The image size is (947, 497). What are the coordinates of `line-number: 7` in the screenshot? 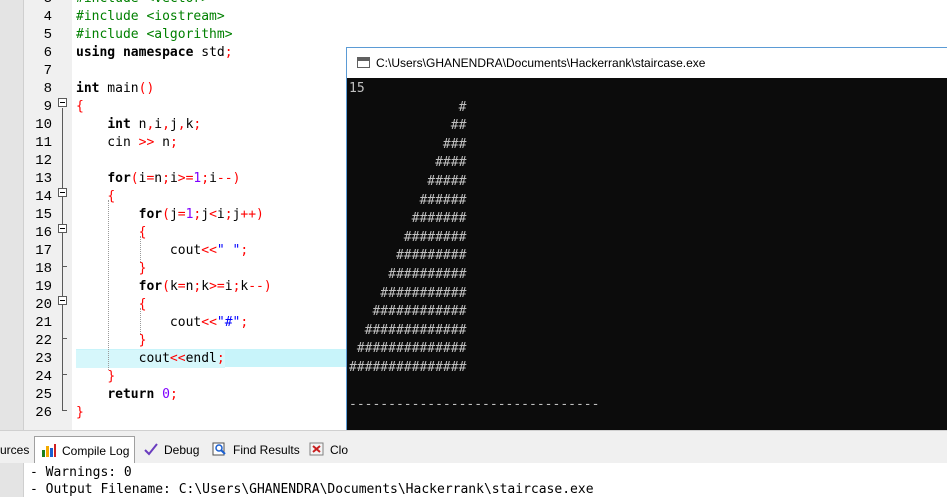 It's located at (47, 71).